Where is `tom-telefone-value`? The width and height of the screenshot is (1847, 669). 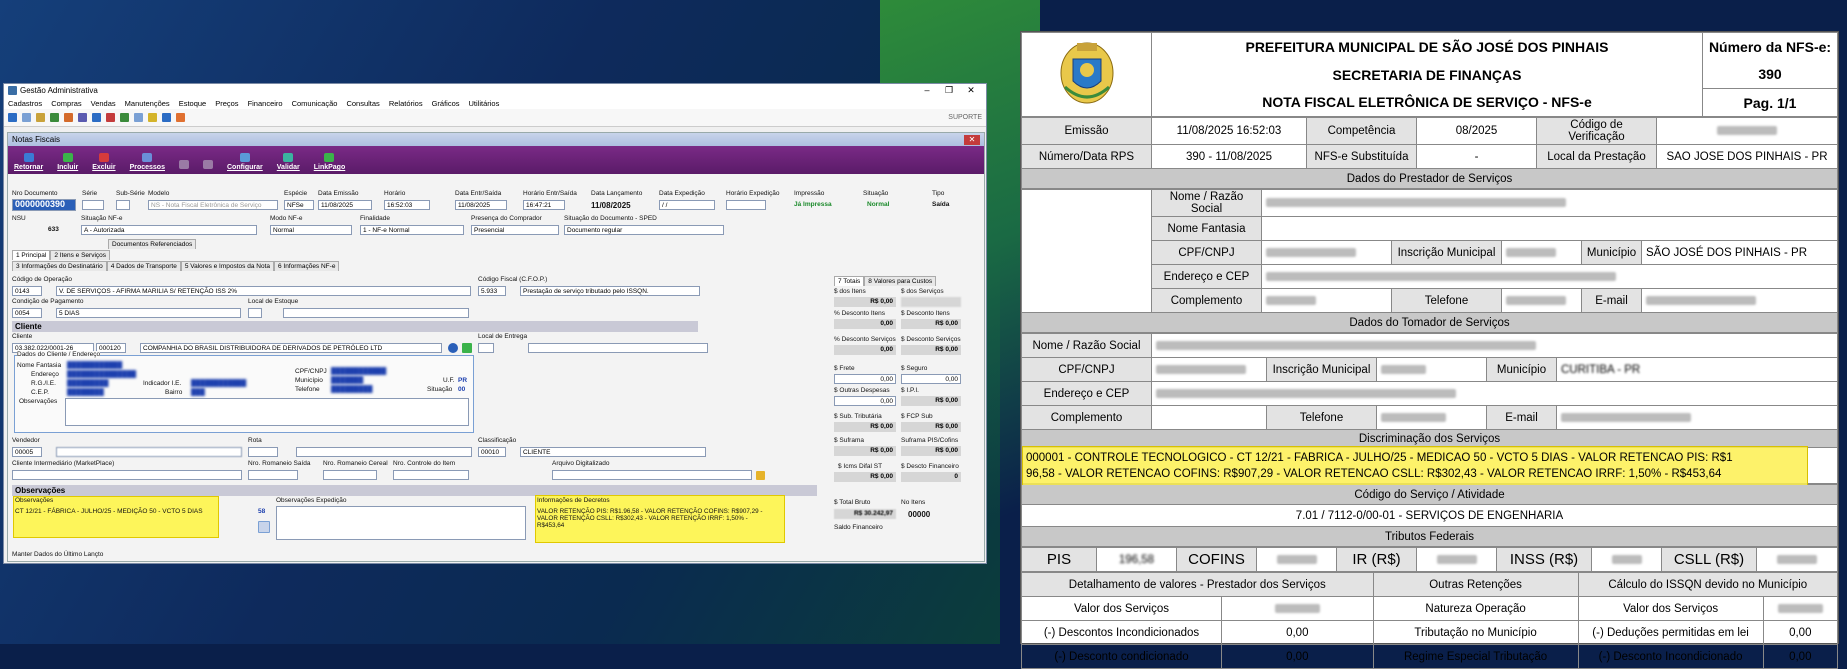 tom-telefone-value is located at coordinates (1431, 417).